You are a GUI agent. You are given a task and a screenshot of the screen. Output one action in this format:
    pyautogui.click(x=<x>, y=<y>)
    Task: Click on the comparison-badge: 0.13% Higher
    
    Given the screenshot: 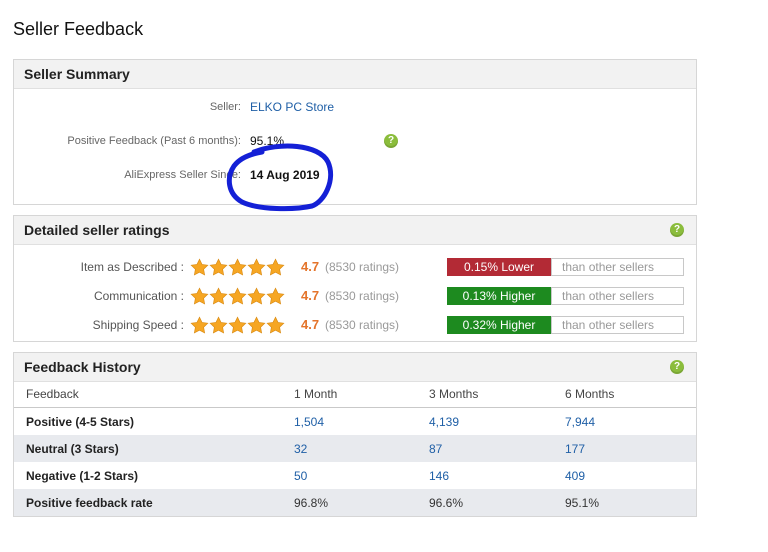 What is the action you would take?
    pyautogui.click(x=499, y=296)
    